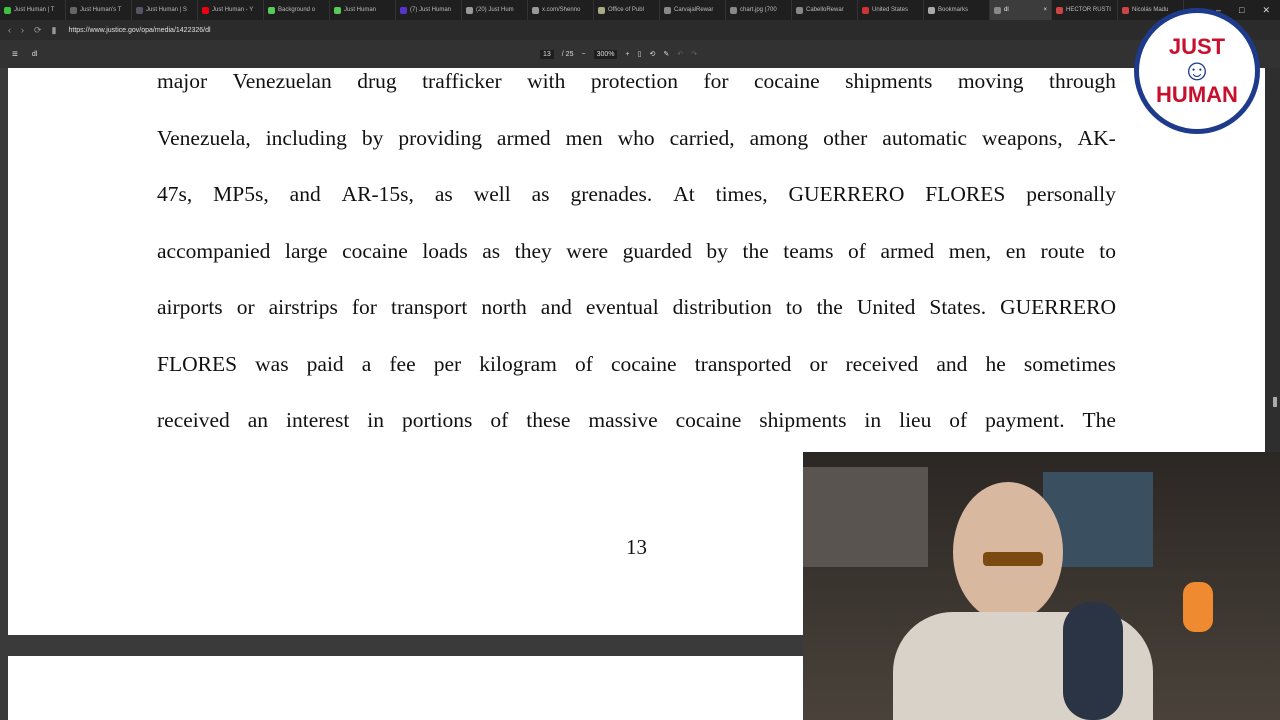 Image resolution: width=1280 pixels, height=720 pixels. What do you see at coordinates (360, 10) in the screenshot?
I see `tab-label: Just Human` at bounding box center [360, 10].